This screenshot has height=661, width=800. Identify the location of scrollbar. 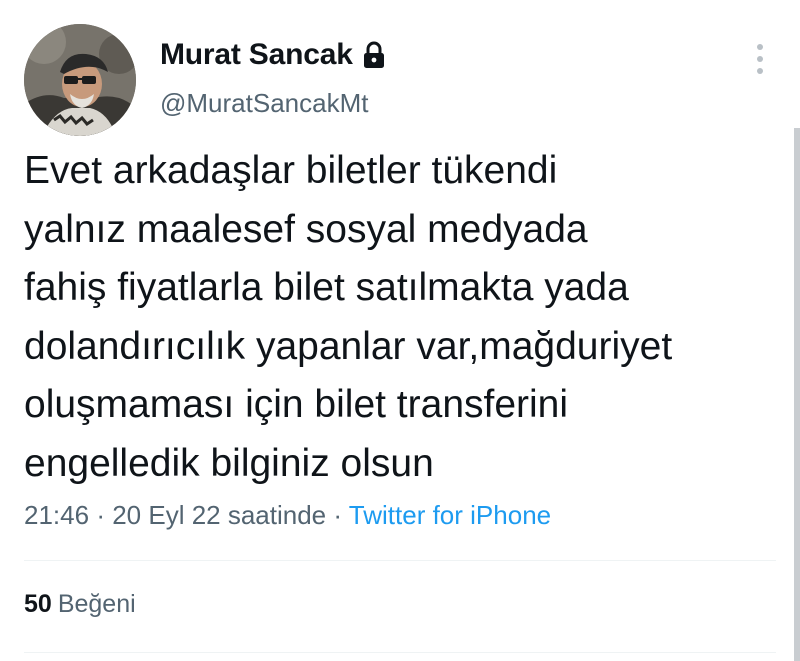
(797, 394).